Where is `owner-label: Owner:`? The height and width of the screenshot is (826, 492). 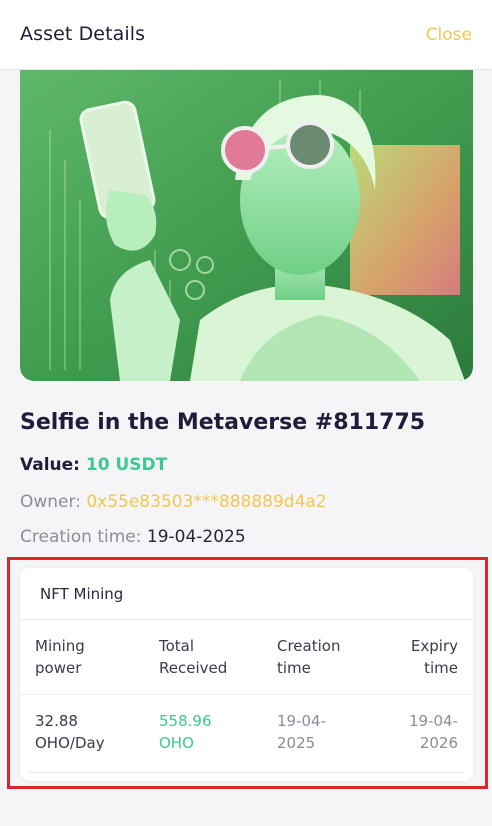 owner-label: Owner: is located at coordinates (50, 502).